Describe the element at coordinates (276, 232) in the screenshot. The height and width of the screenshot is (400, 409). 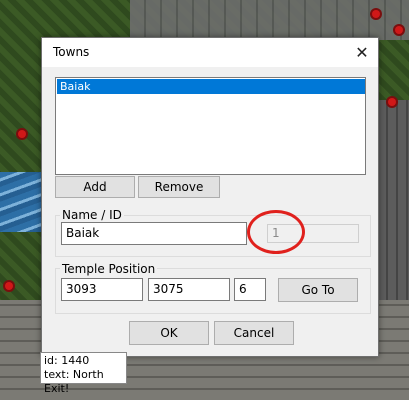
I see `red-annotation-circle` at that location.